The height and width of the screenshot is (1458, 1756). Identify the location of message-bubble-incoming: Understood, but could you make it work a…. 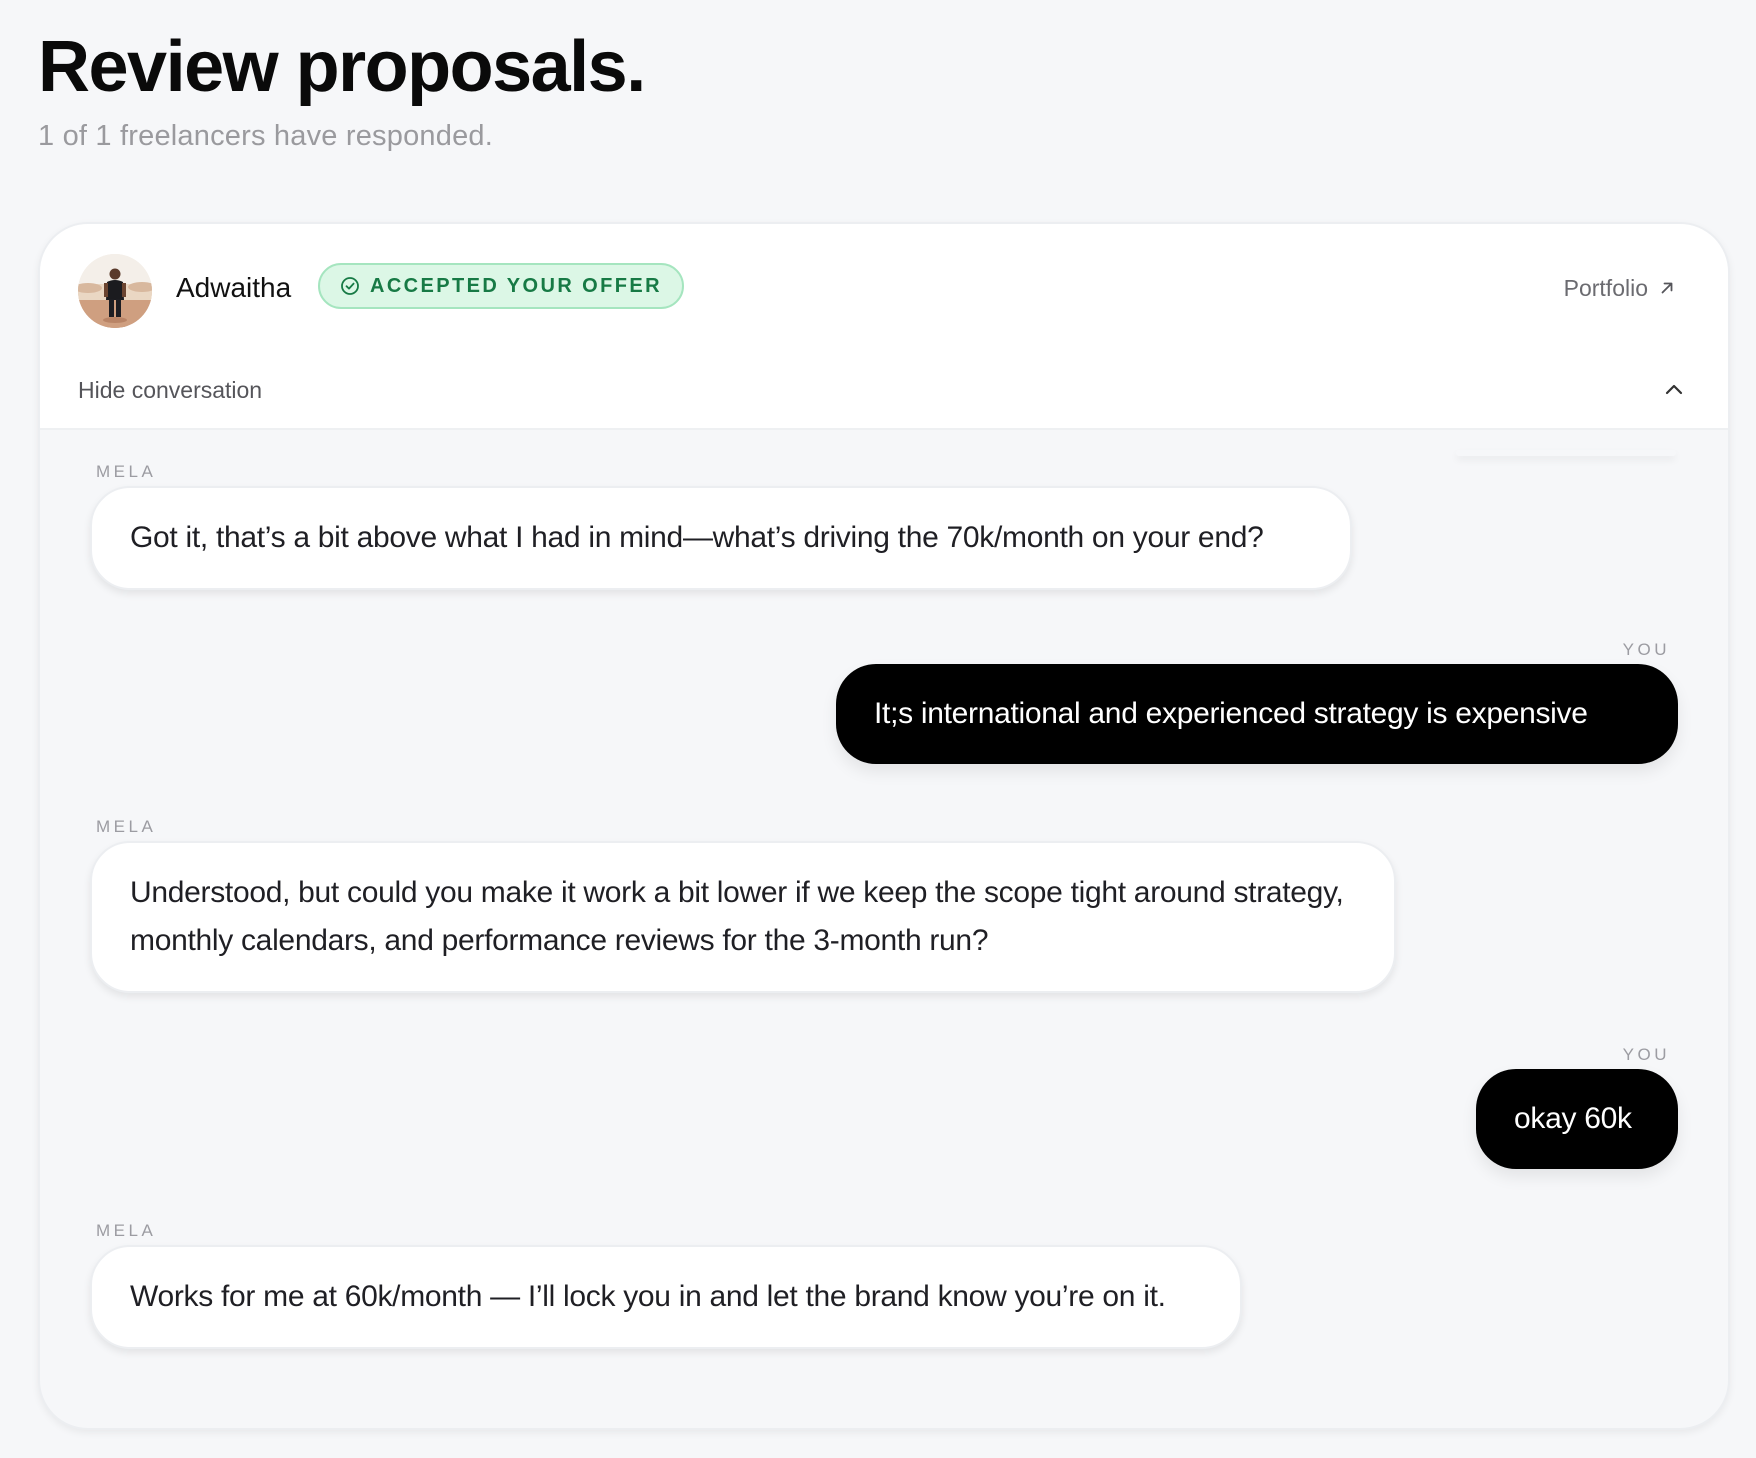
(743, 917).